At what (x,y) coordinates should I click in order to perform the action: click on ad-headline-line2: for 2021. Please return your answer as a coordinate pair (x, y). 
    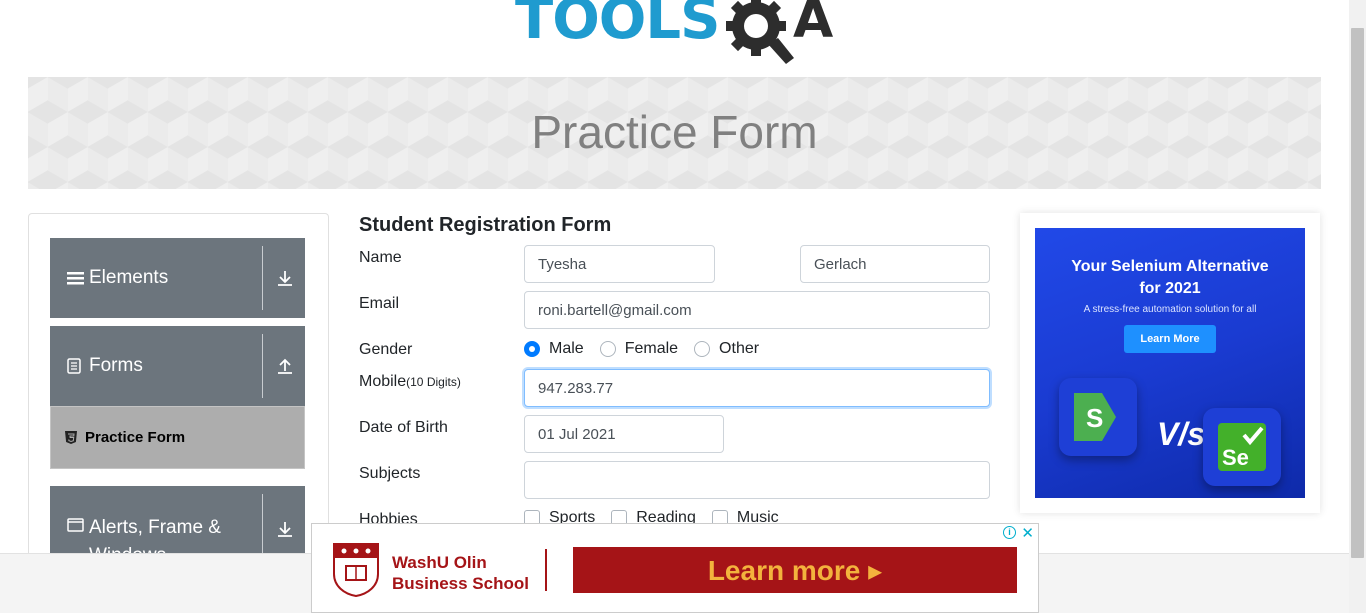
    Looking at the image, I should click on (1170, 288).